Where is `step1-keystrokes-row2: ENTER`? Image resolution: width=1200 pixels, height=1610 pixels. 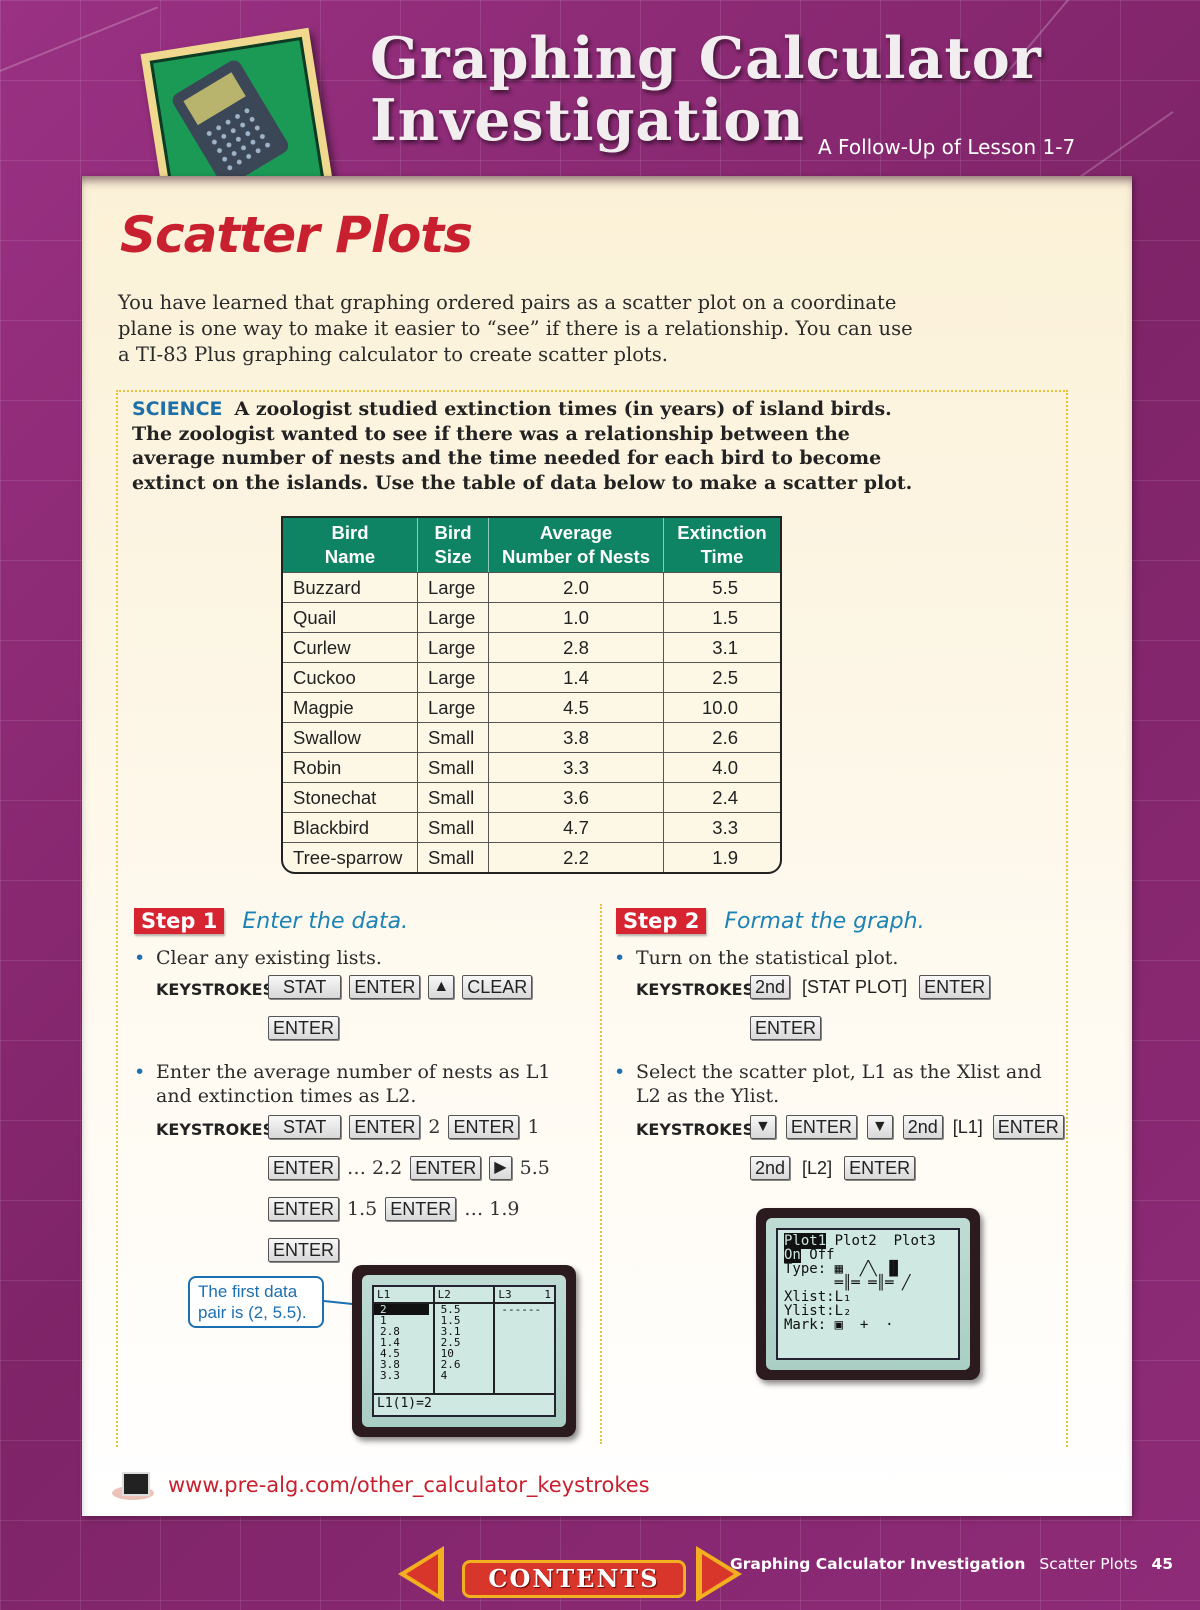 step1-keystrokes-row2: ENTER is located at coordinates (304, 1028).